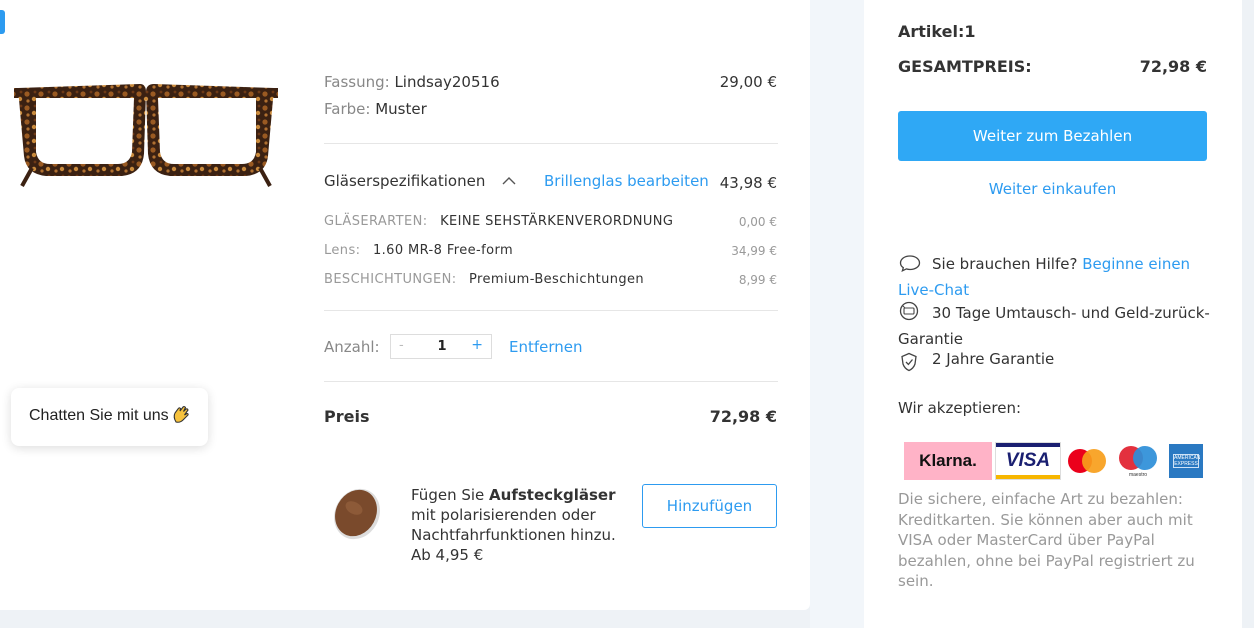  What do you see at coordinates (1028, 461) in the screenshot?
I see `visa-logo: VISA` at bounding box center [1028, 461].